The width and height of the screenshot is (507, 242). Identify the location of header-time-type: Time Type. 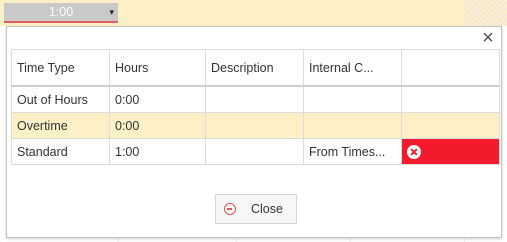
(60, 68).